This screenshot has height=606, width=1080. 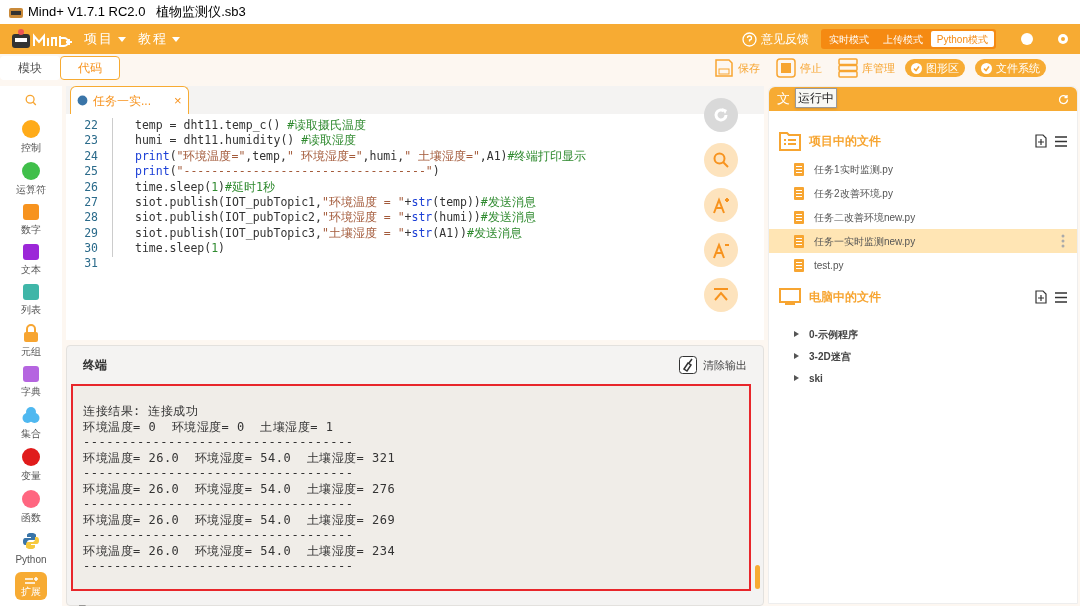 I want to click on help-bubble-icon, so click(x=749, y=39).